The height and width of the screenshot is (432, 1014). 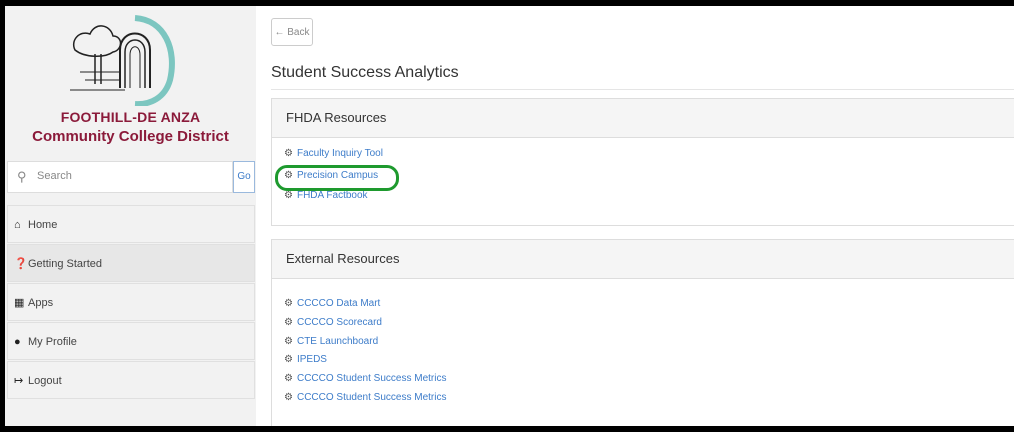 What do you see at coordinates (337, 178) in the screenshot?
I see `highlight-annotation` at bounding box center [337, 178].